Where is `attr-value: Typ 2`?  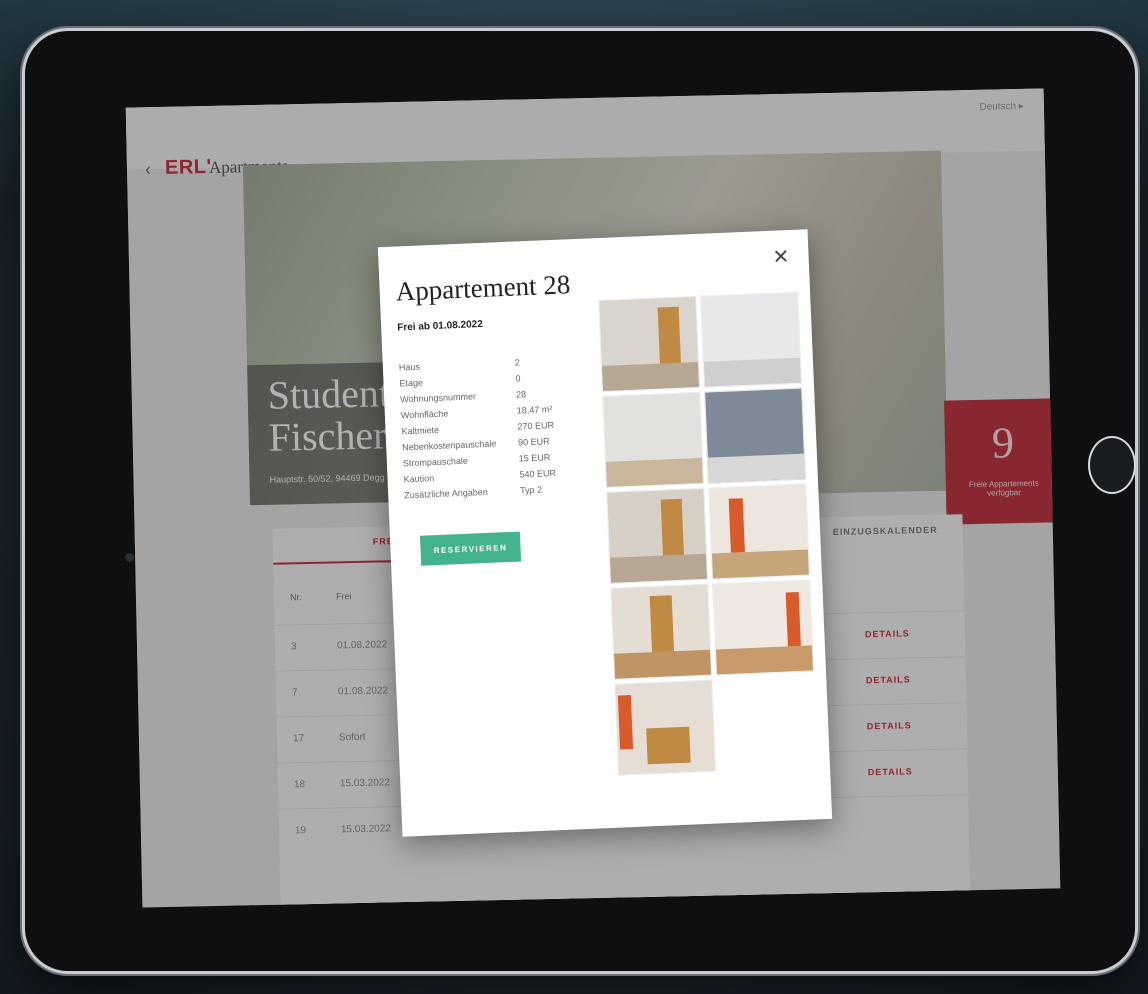
attr-value: Typ 2 is located at coordinates (531, 490).